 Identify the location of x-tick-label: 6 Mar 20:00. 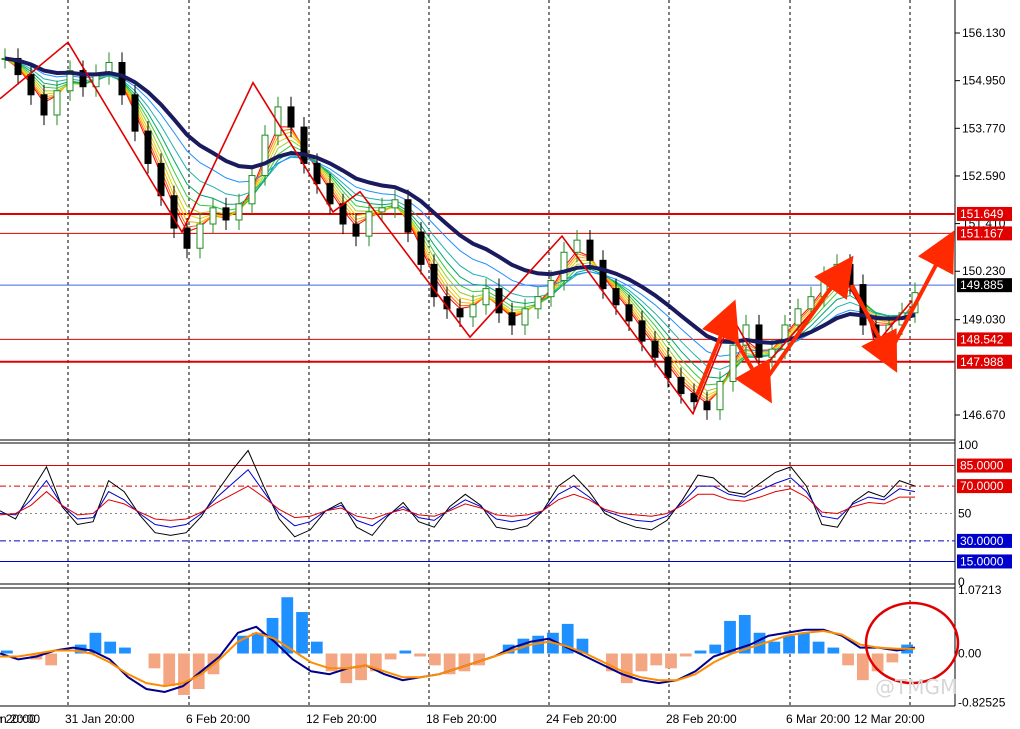
(818, 719).